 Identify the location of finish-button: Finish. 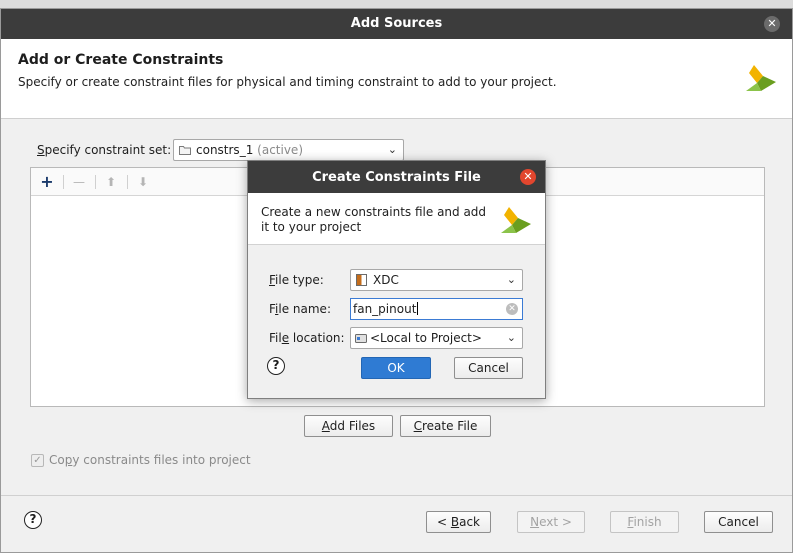
(644, 522).